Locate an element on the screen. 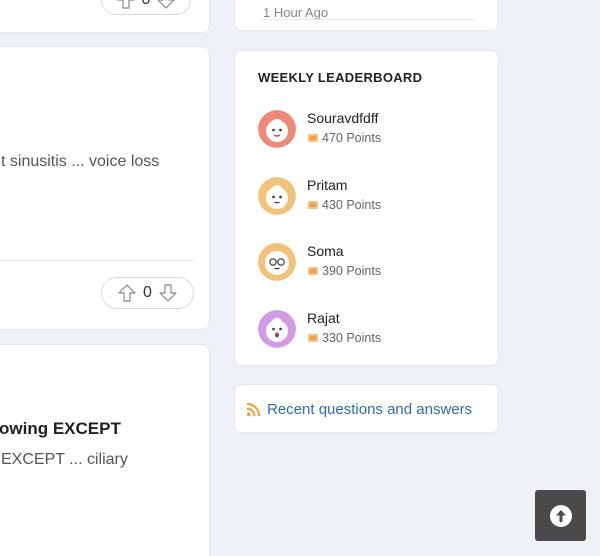 Image resolution: width=600 pixels, height=556 pixels. rss-icon is located at coordinates (253, 409).